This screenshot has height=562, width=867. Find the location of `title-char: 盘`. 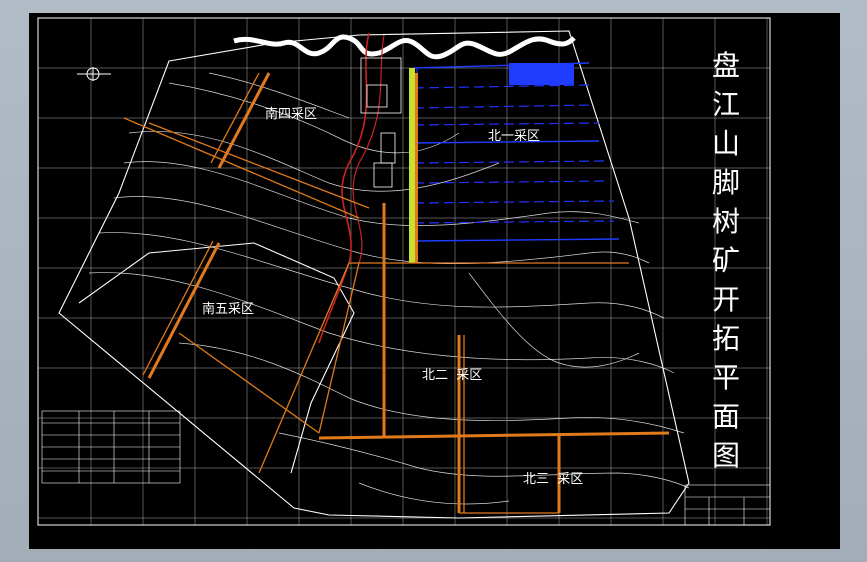

title-char: 盘 is located at coordinates (726, 65).